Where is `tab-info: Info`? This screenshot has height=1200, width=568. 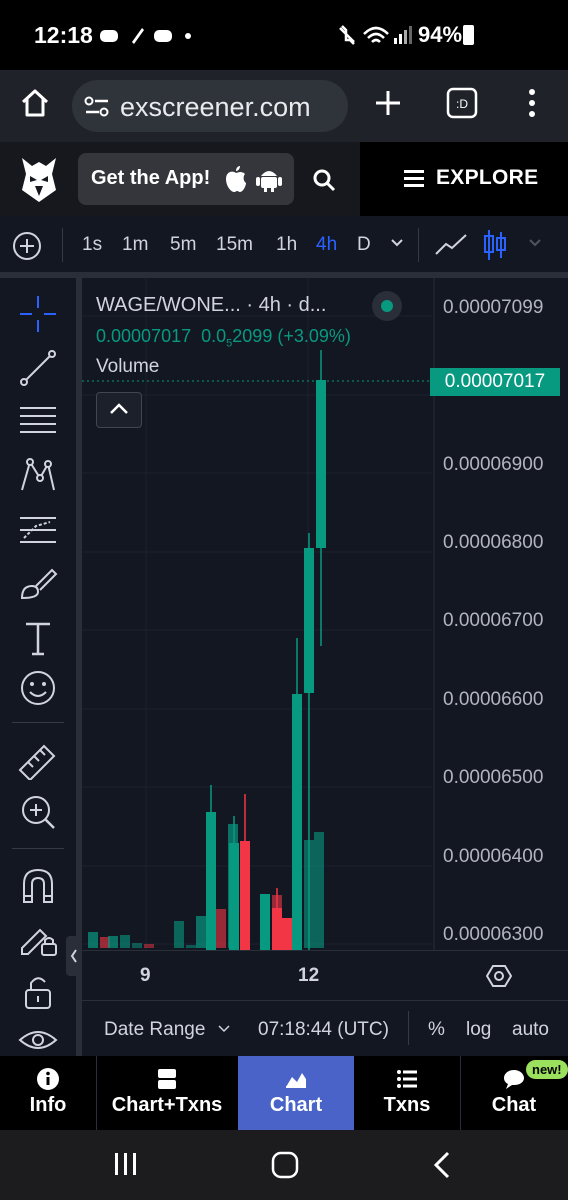
tab-info: Info is located at coordinates (48, 1093).